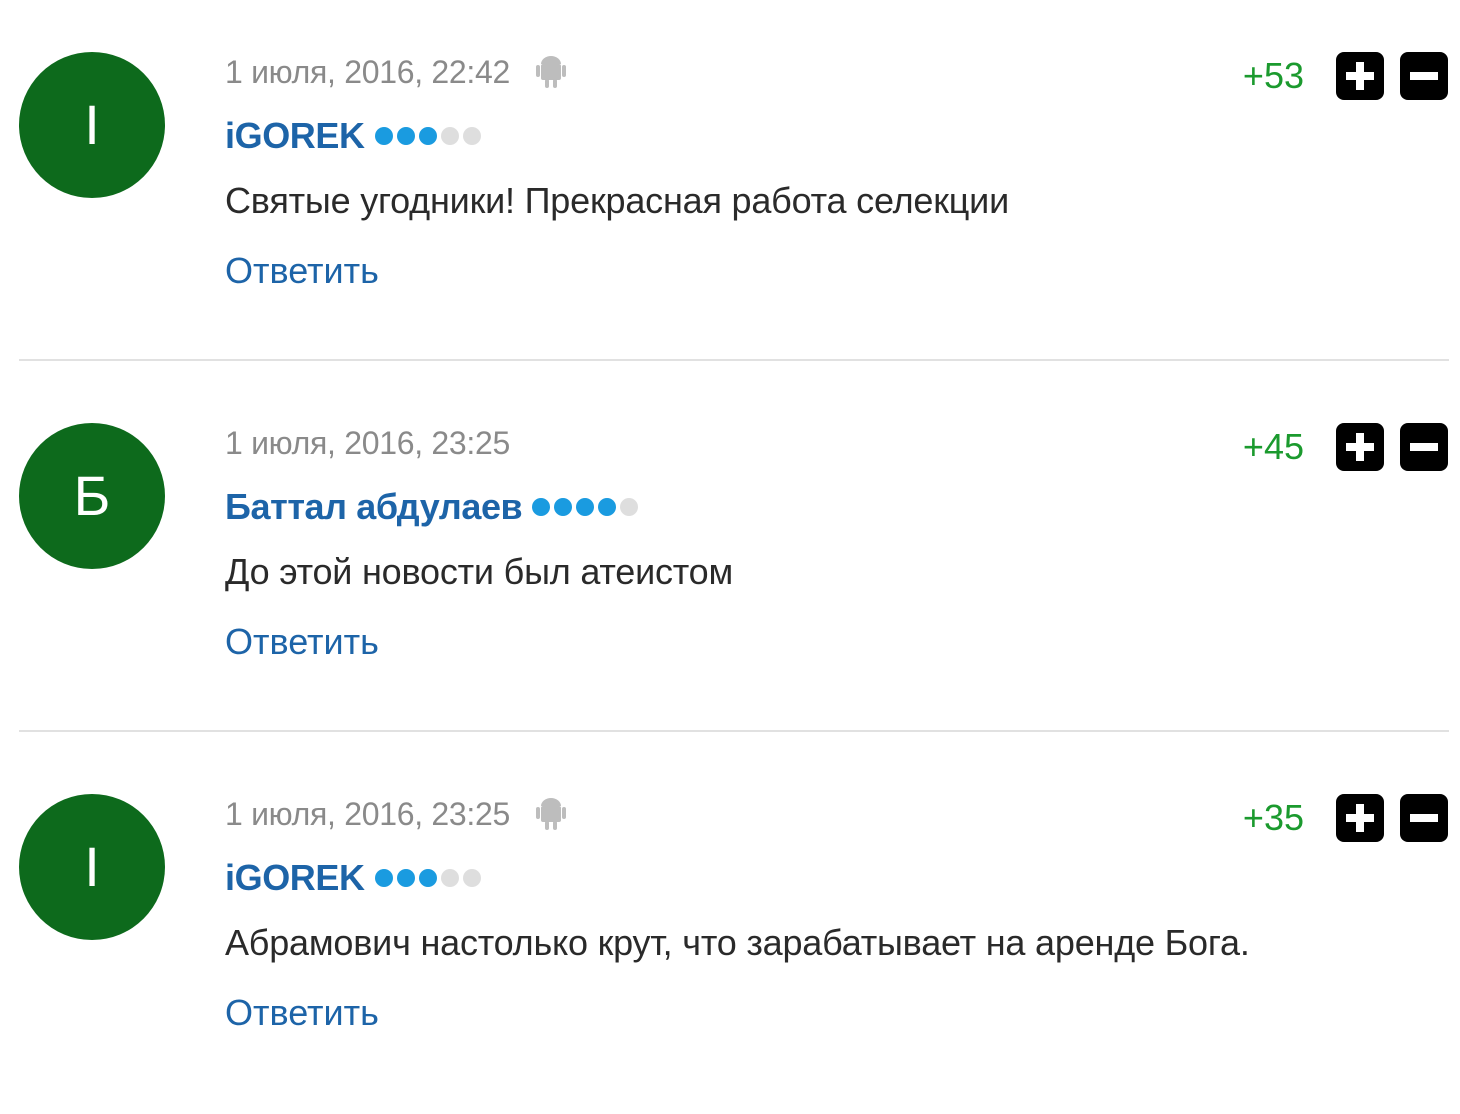  I want to click on comment-text: До этой новости был атеистом, so click(479, 571).